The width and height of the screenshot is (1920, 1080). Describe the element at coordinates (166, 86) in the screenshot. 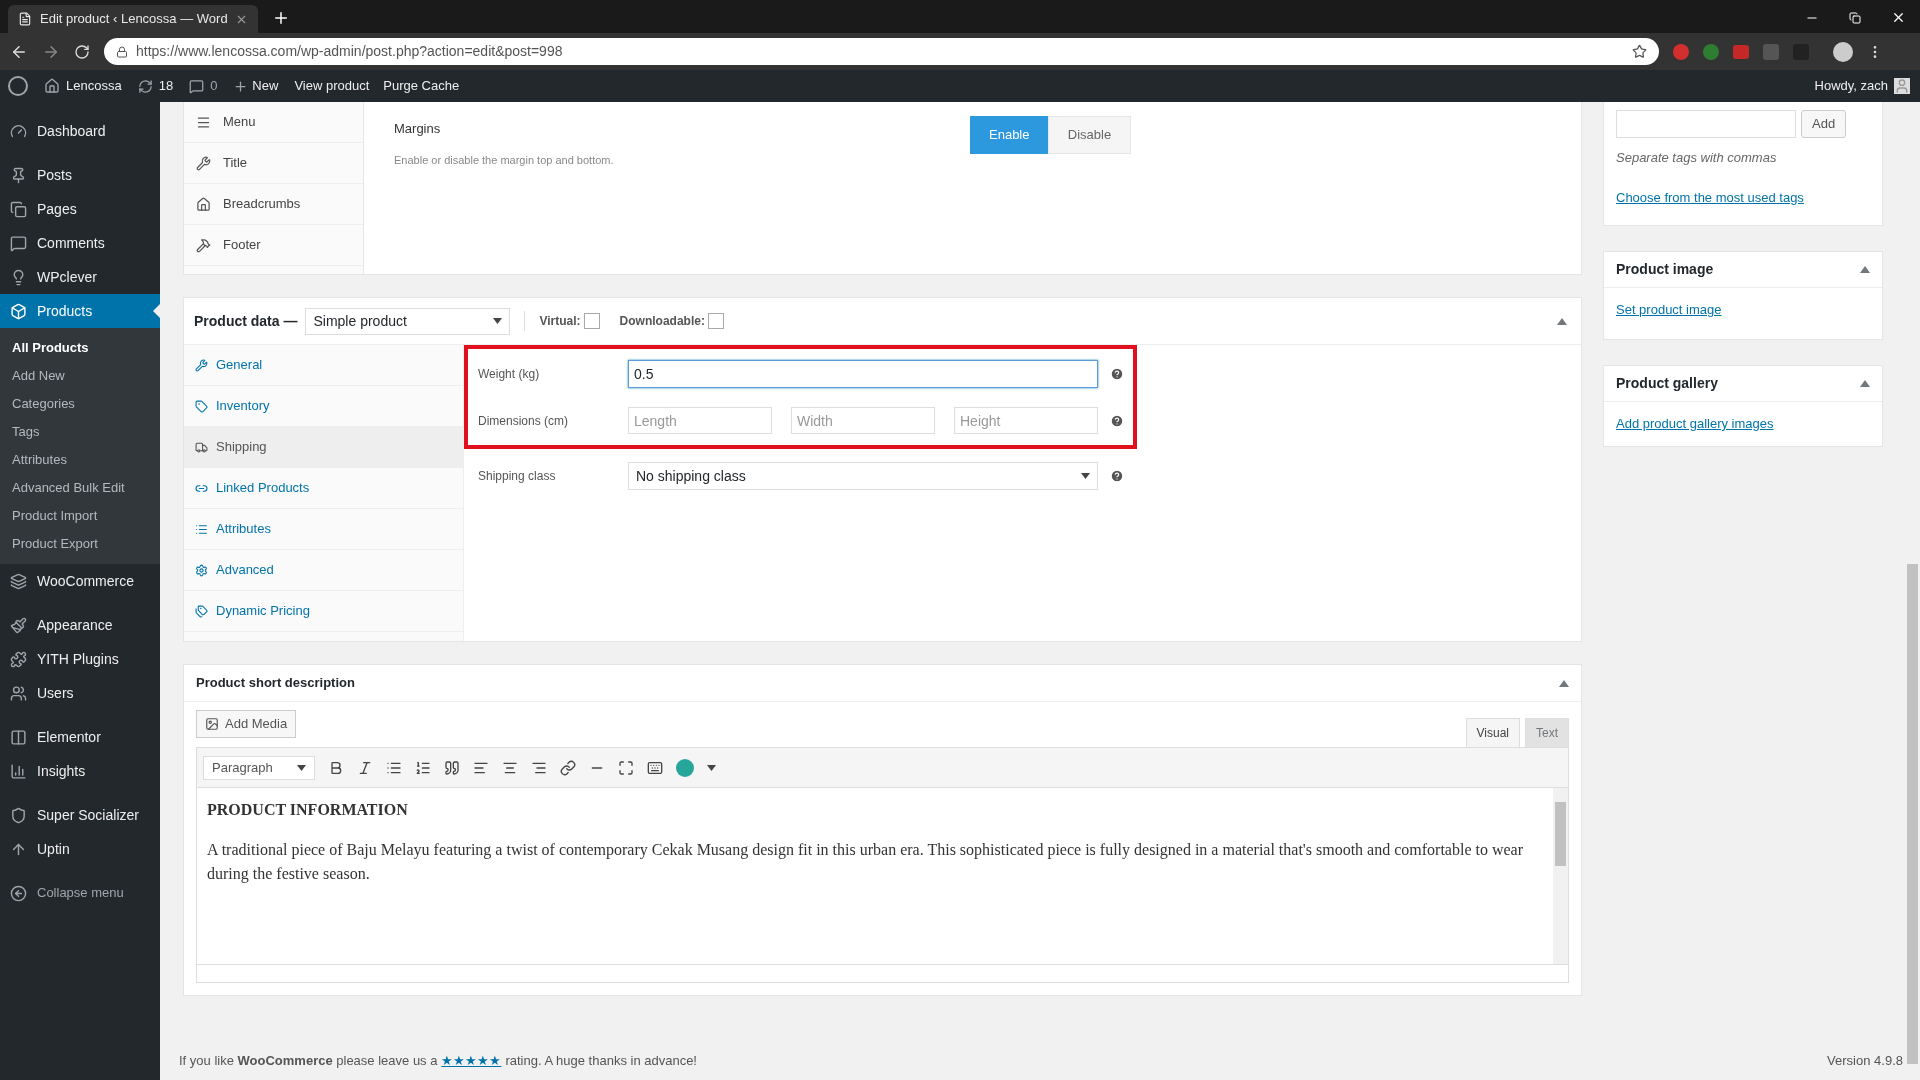

I see `updates-count: 18` at that location.